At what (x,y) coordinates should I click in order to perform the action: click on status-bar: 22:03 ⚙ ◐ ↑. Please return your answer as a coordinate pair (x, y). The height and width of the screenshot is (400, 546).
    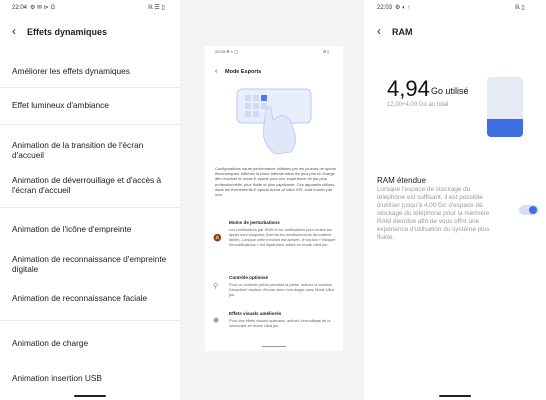
    Looking at the image, I should click on (394, 8).